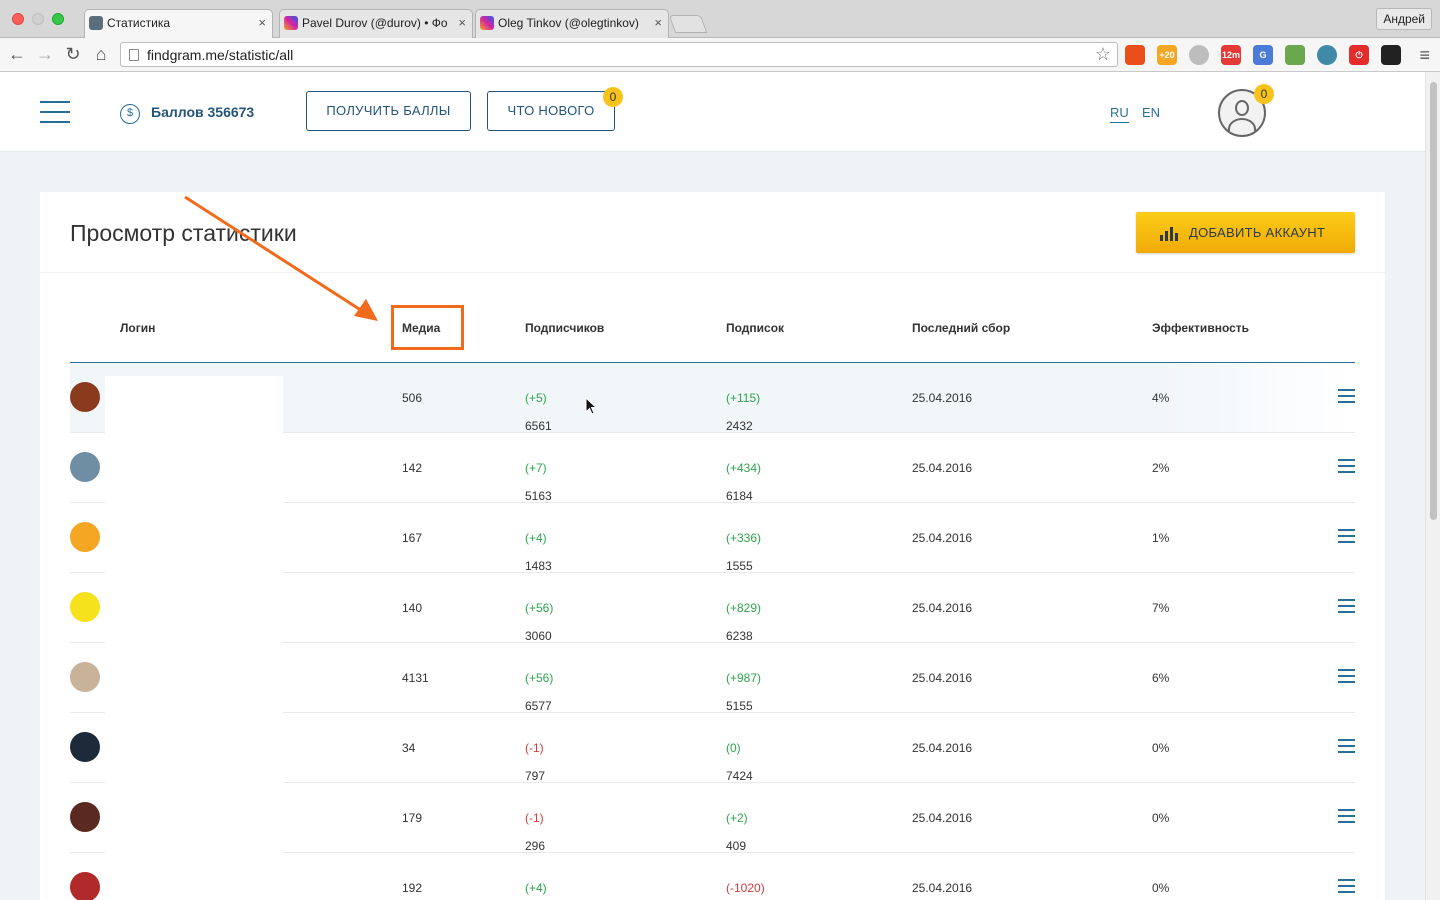  What do you see at coordinates (1200, 328) in the screenshot?
I see `column-header-efficiency: Эффективность` at bounding box center [1200, 328].